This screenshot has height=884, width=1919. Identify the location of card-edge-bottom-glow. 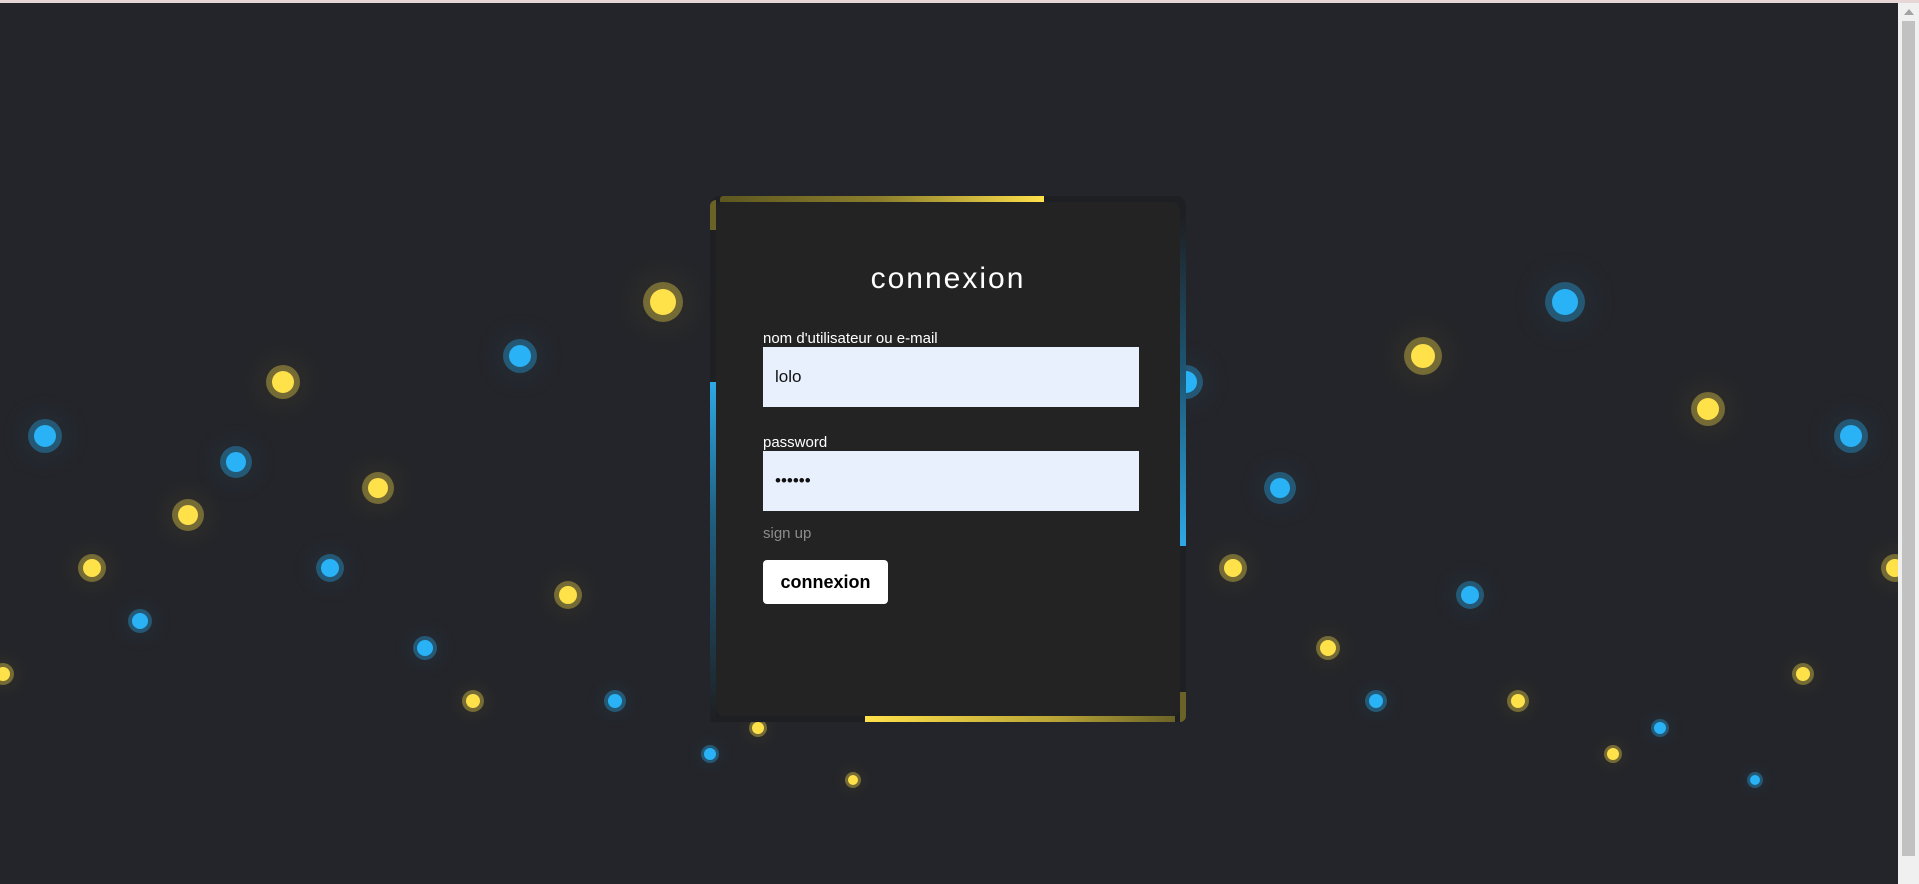
(1020, 719).